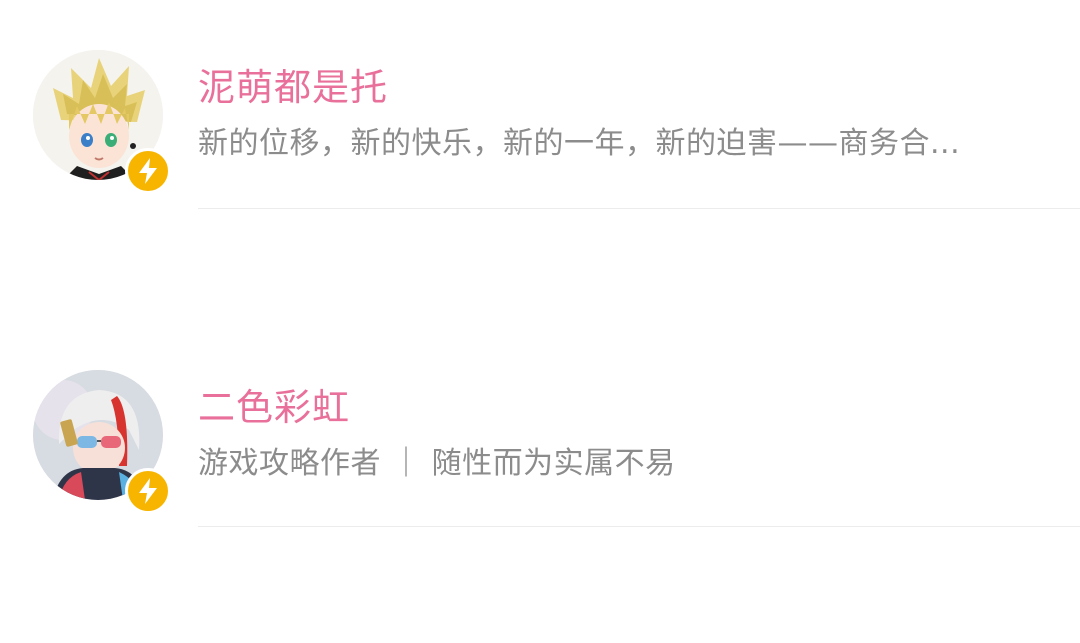  Describe the element at coordinates (437, 463) in the screenshot. I see `user-description: 游戏攻略作者 ｜ 随性而为实属不易` at that location.